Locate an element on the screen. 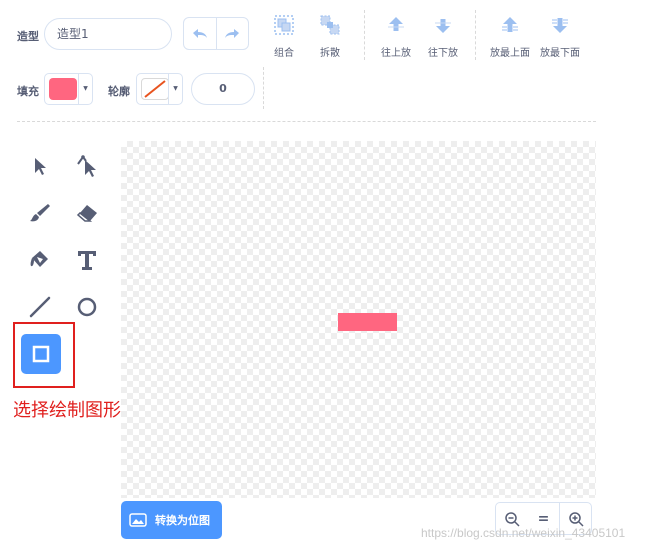 Image resolution: width=650 pixels, height=551 pixels. group-button: 组合 is located at coordinates (284, 36).